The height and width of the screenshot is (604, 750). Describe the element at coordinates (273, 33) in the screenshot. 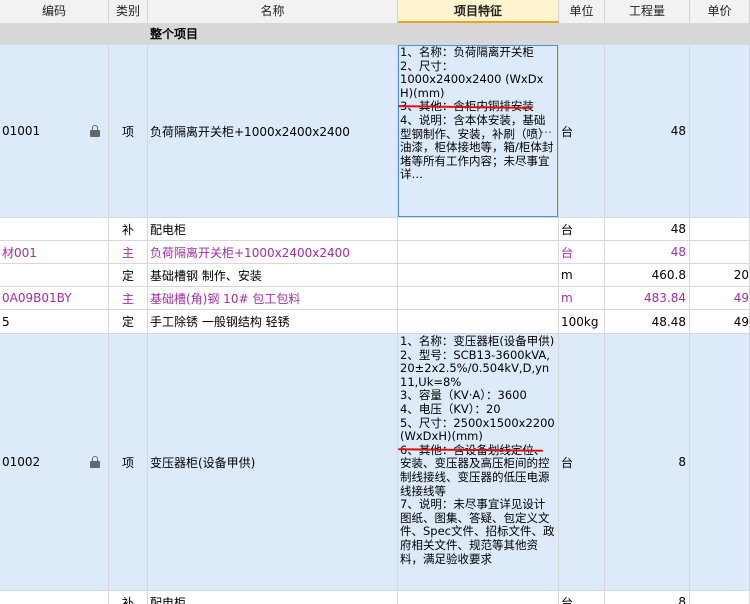

I see `group-name: 整个项目` at that location.